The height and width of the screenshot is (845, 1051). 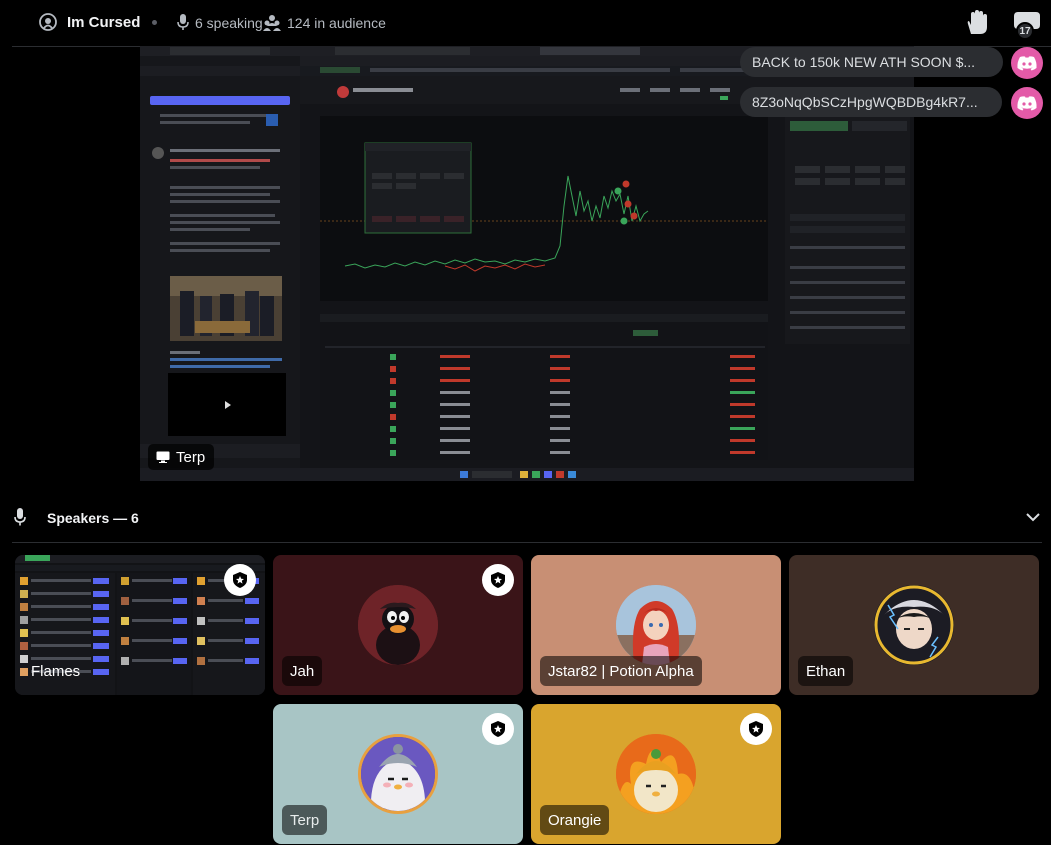 What do you see at coordinates (104, 22) in the screenshot?
I see `stage-title: Im Cursed` at bounding box center [104, 22].